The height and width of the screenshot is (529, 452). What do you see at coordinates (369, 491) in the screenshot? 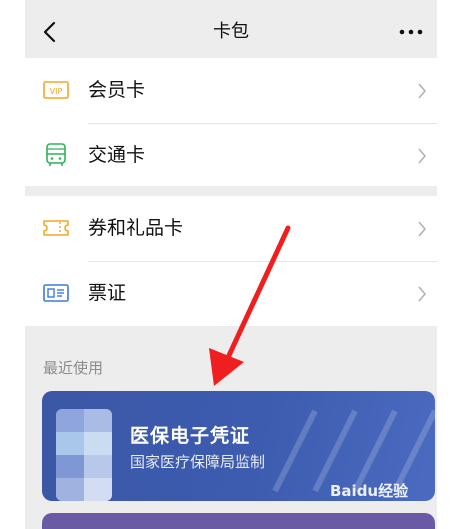
I see `watermark: Baidu经验` at bounding box center [369, 491].